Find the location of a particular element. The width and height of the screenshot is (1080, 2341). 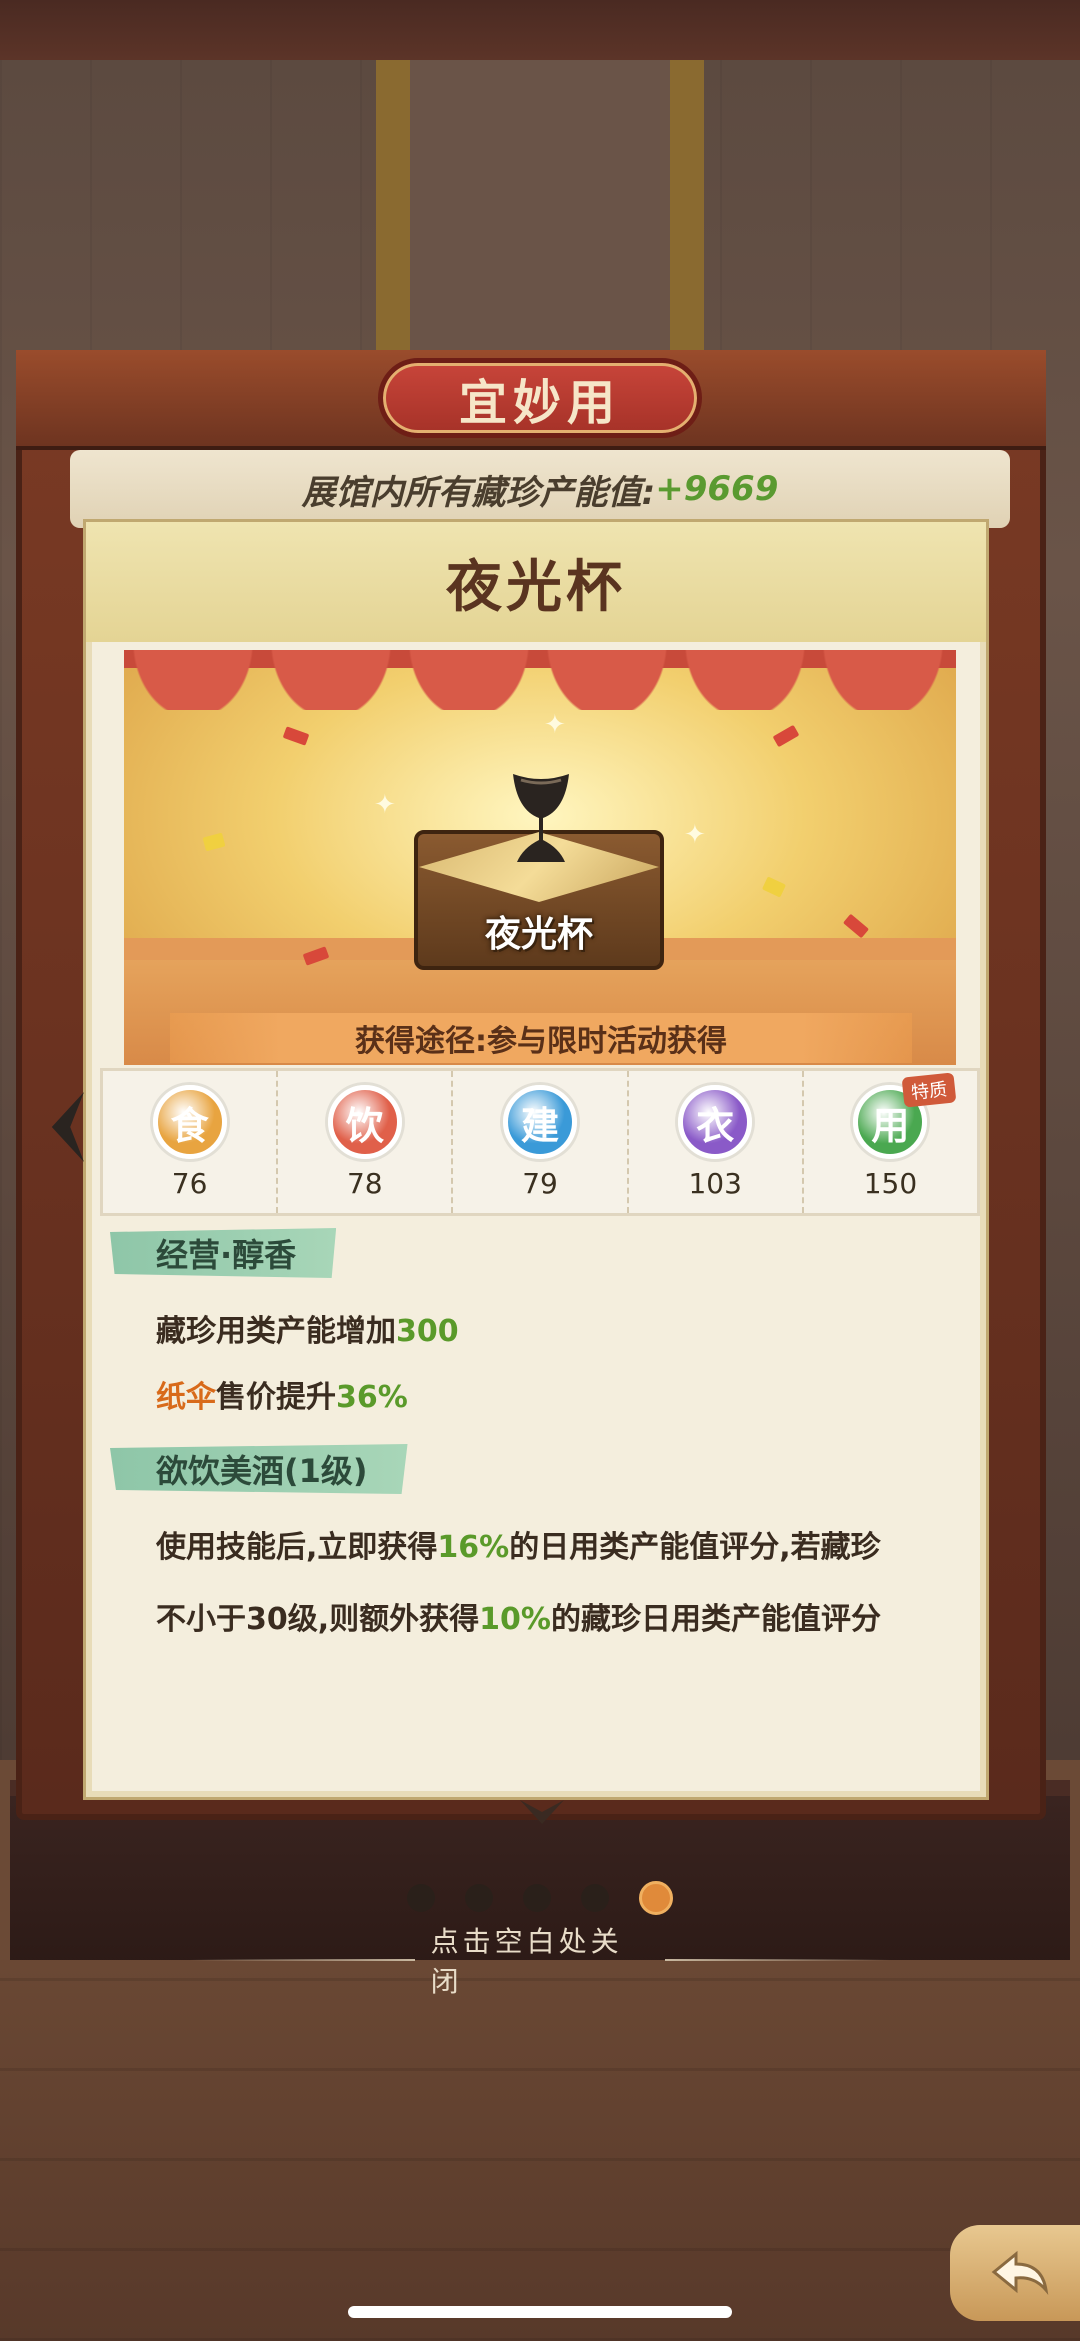

home-indicator is located at coordinates (540, 2312).